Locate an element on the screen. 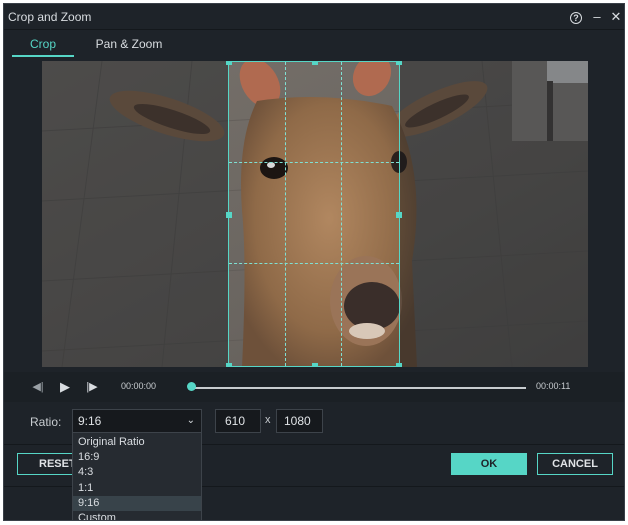  crop-handle-bottom-left is located at coordinates (229, 365).